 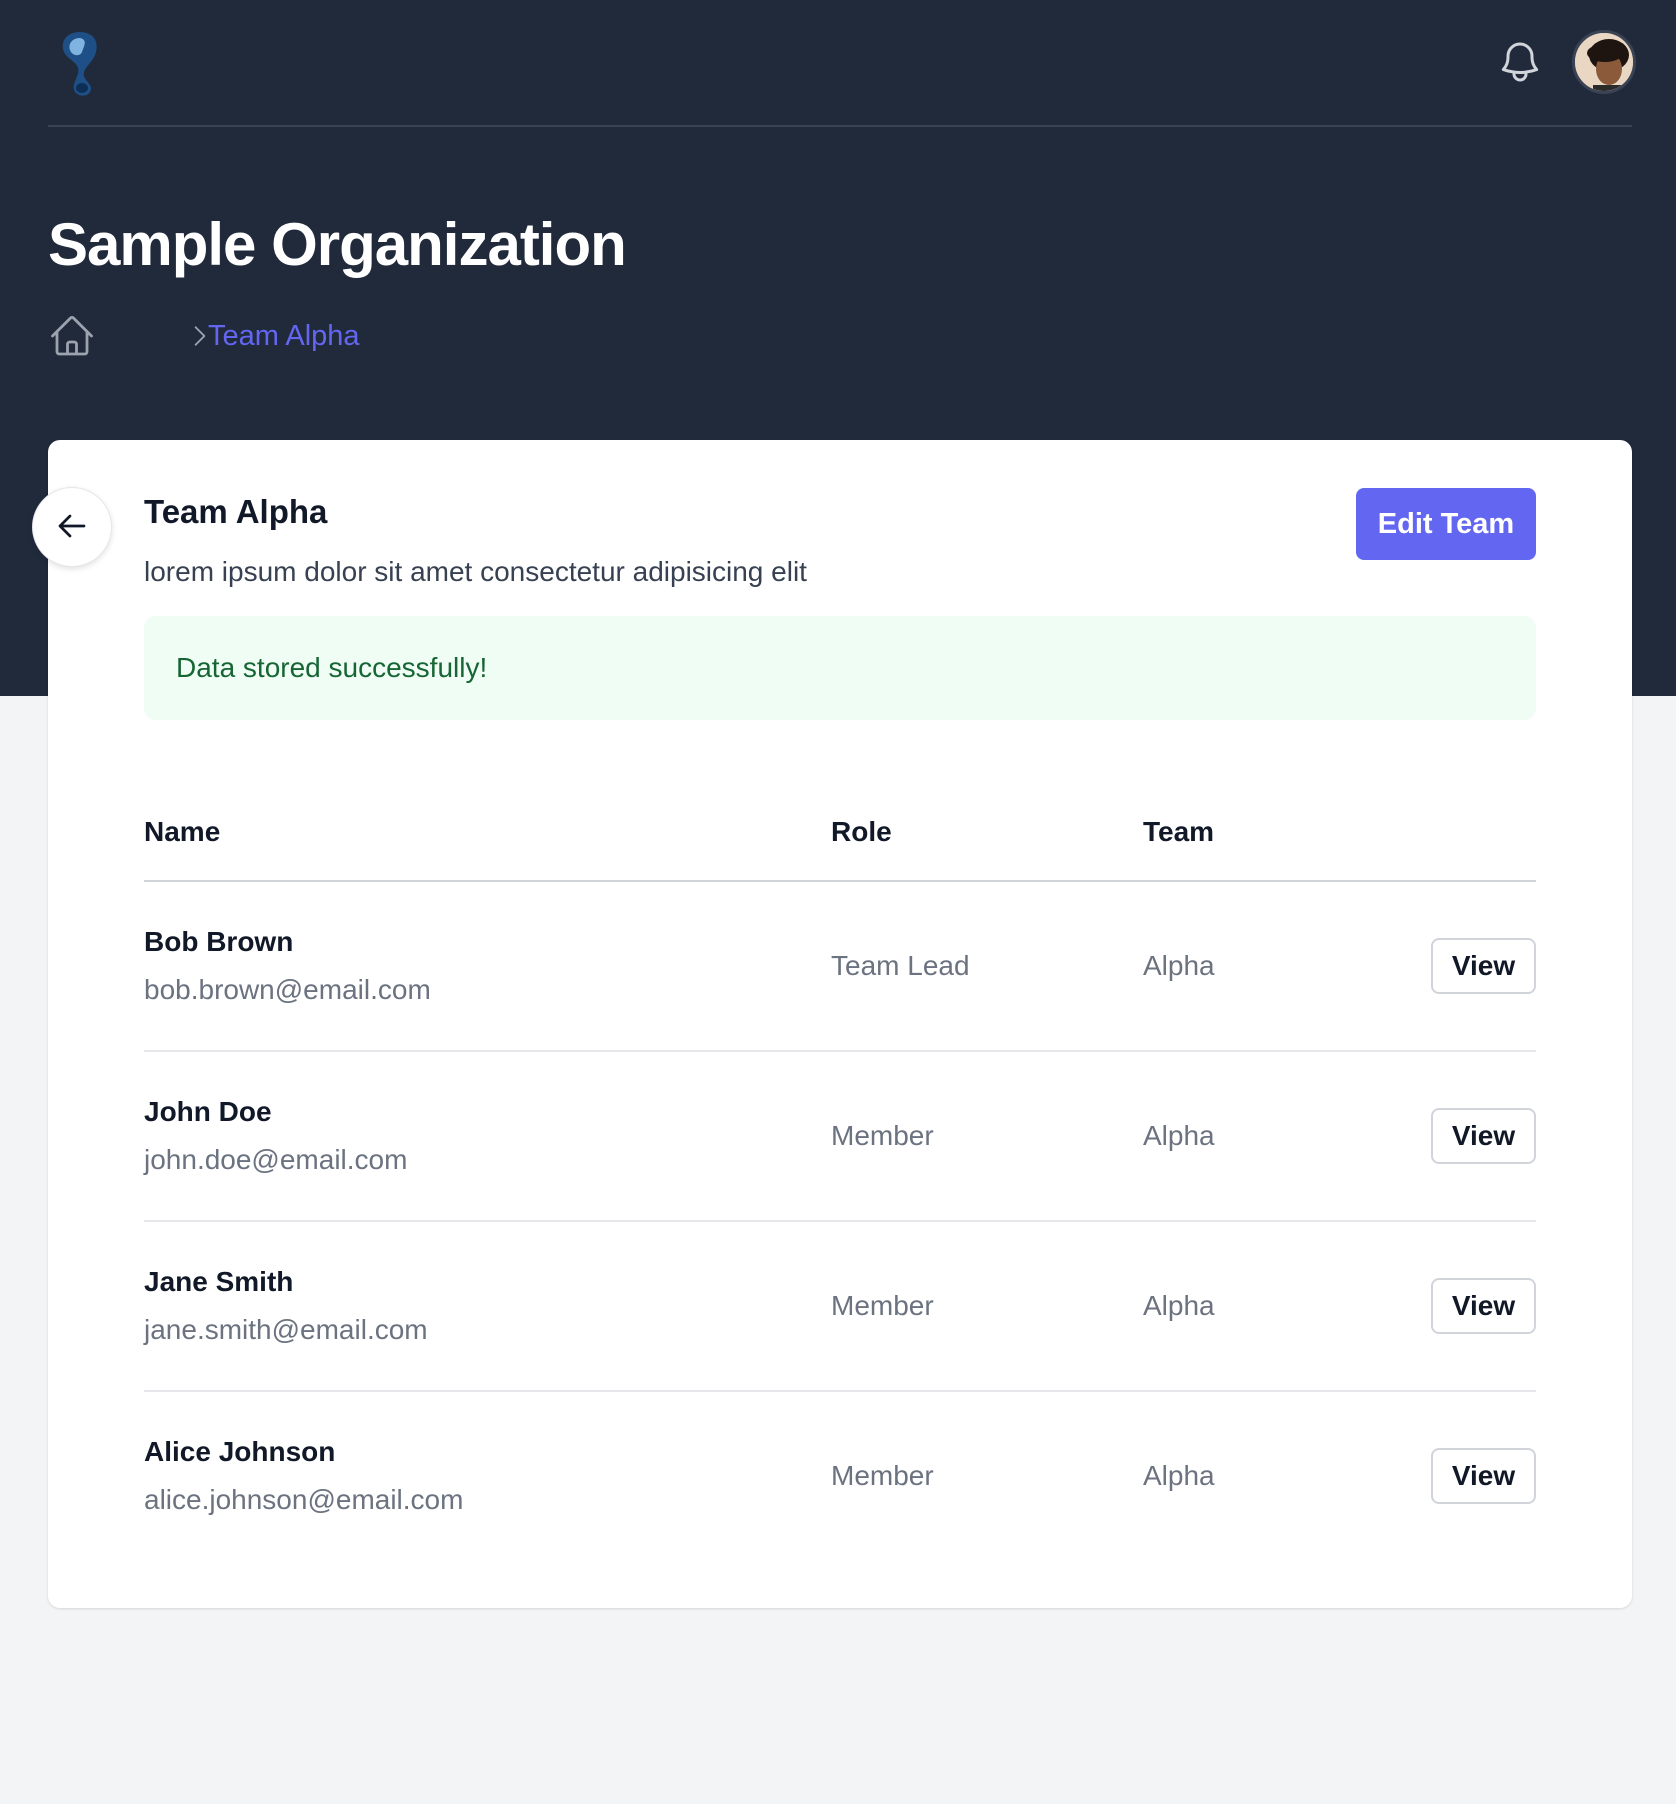 I want to click on column-header-role: Role, so click(x=861, y=831).